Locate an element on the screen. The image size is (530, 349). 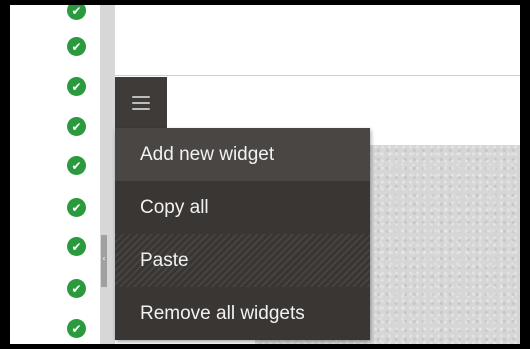
widget-menu-button is located at coordinates (141, 103).